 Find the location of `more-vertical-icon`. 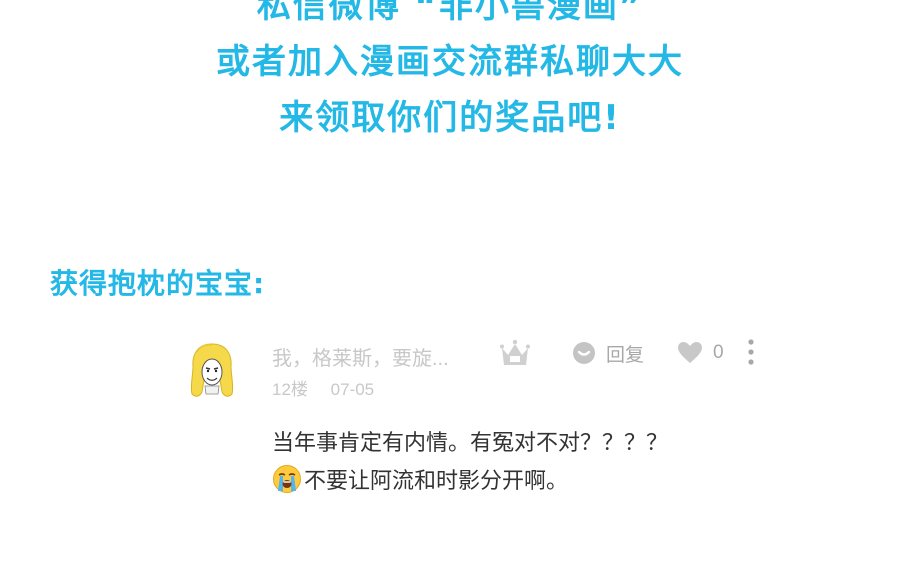

more-vertical-icon is located at coordinates (751, 353).